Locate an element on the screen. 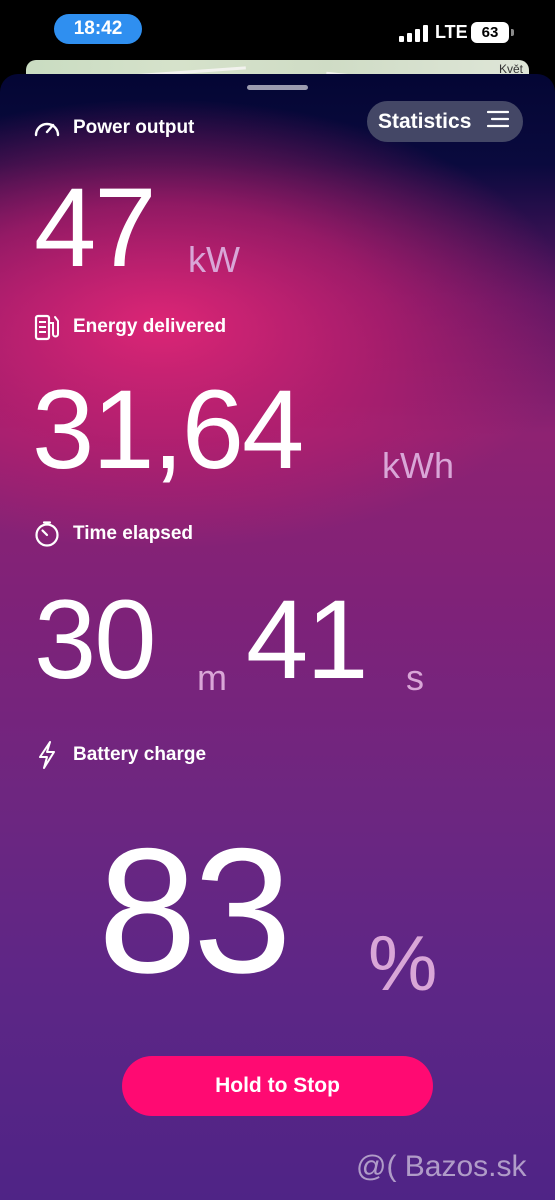 The height and width of the screenshot is (1200, 555). battery-label-row: Battery charge is located at coordinates (119, 755).